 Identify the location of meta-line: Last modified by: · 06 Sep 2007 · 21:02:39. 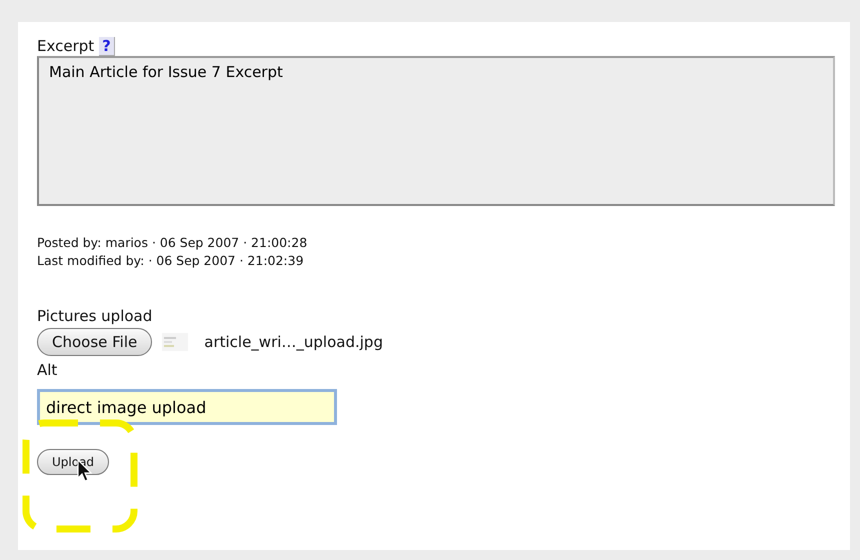
(171, 261).